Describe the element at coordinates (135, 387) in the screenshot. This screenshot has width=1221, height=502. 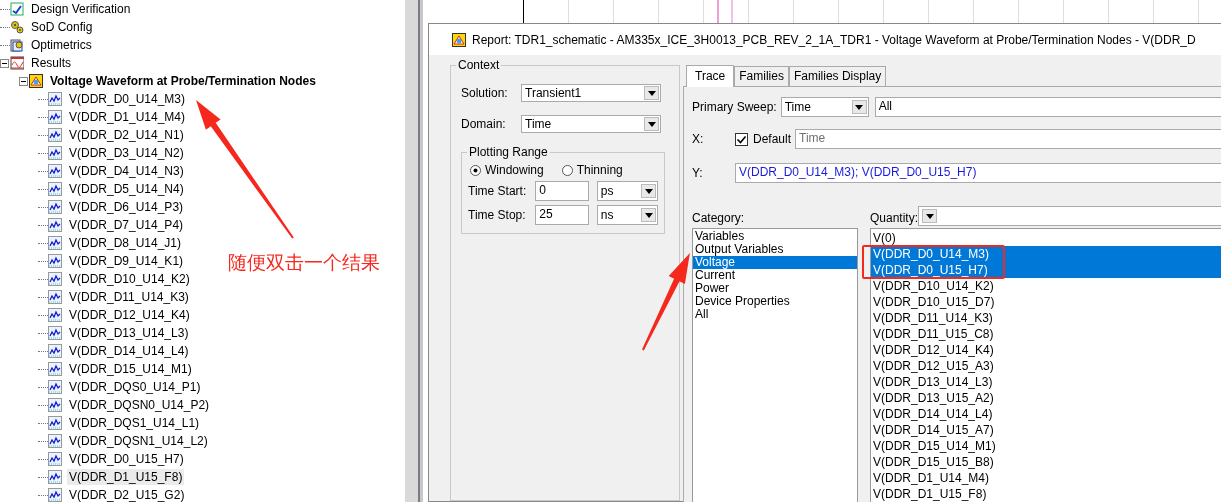
I see `tree-item: V(DDR_DQS0_U14_P1)` at that location.